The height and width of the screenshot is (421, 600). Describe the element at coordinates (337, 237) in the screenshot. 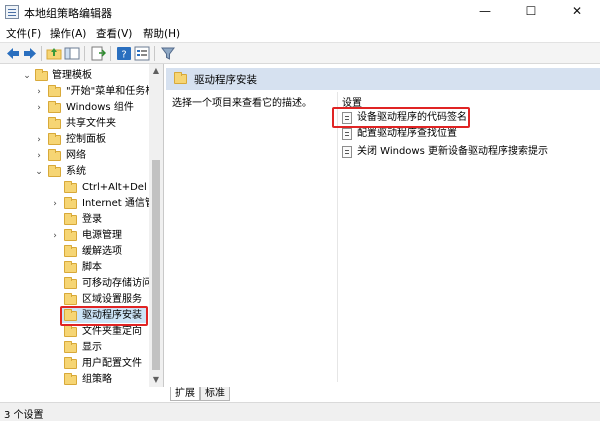

I see `pane-divider` at that location.